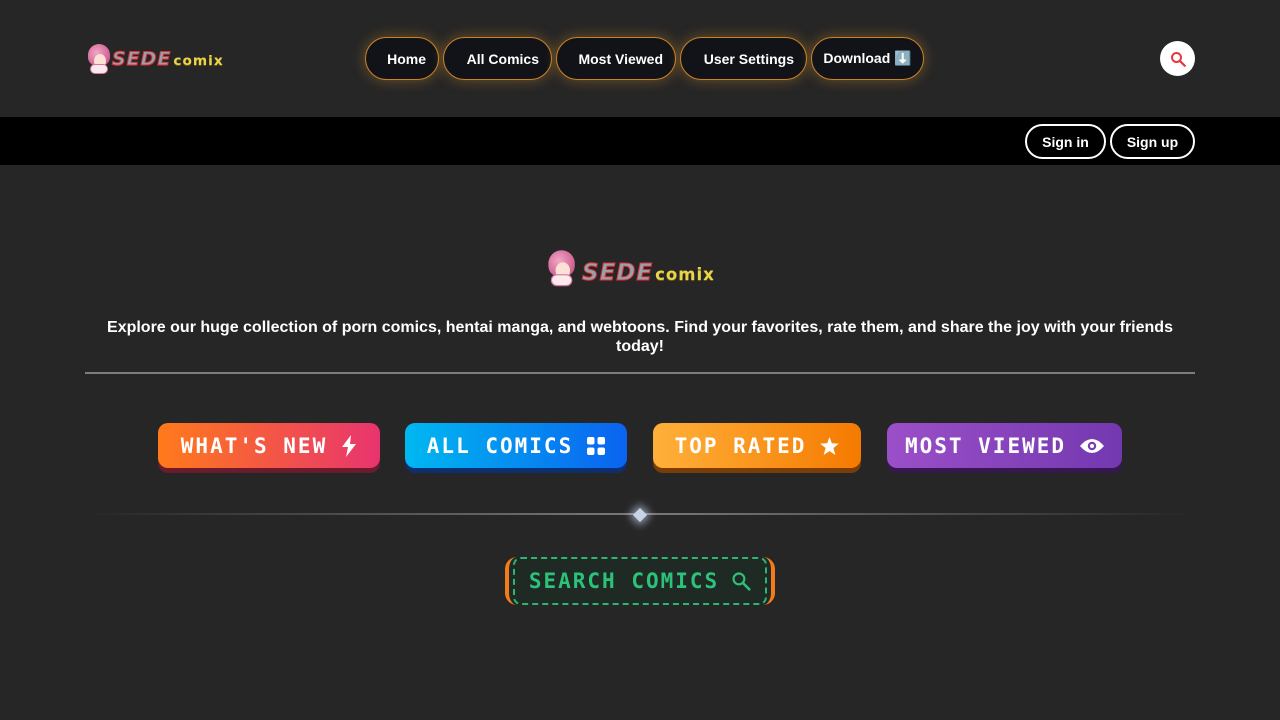 The height and width of the screenshot is (720, 1280). What do you see at coordinates (743, 58) in the screenshot?
I see `nav-user-settings-button: User Settings` at bounding box center [743, 58].